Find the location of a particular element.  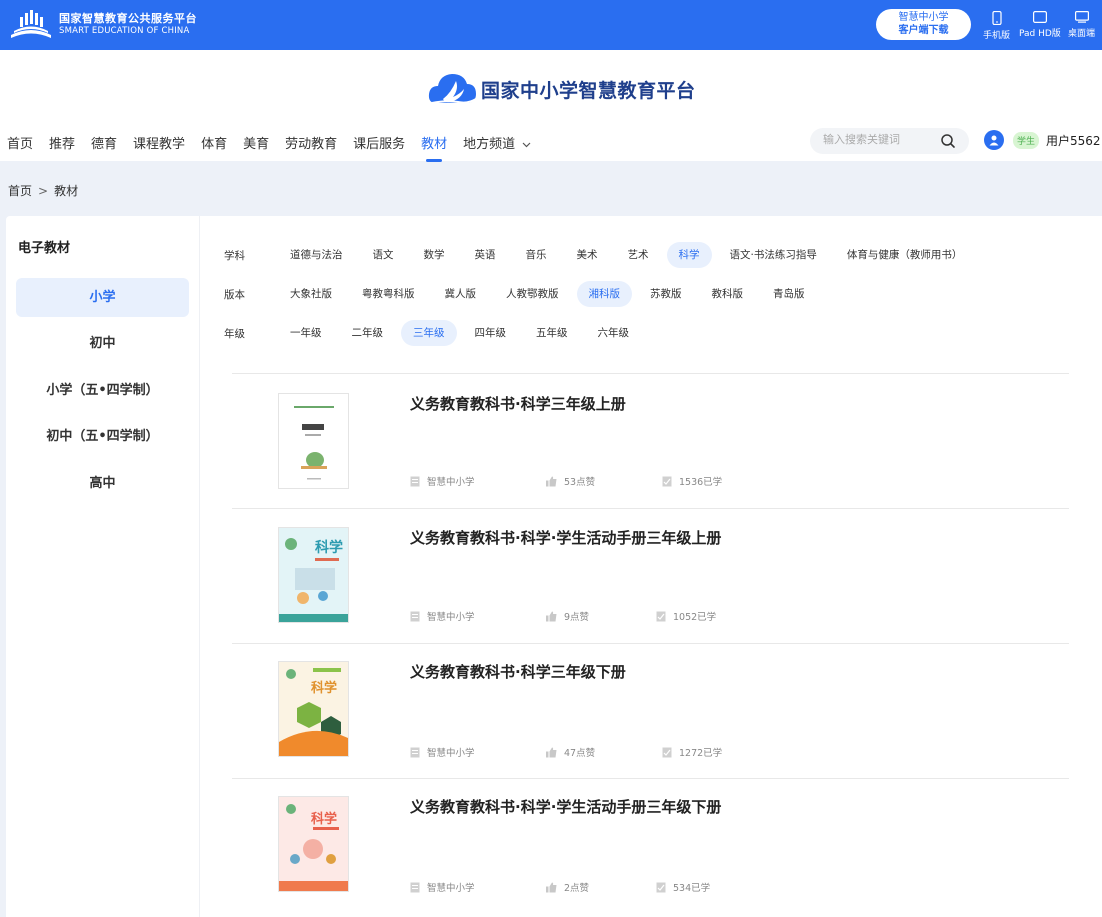

site-logo: 国家中小学智慧教育平台 is located at coordinates (561, 89).